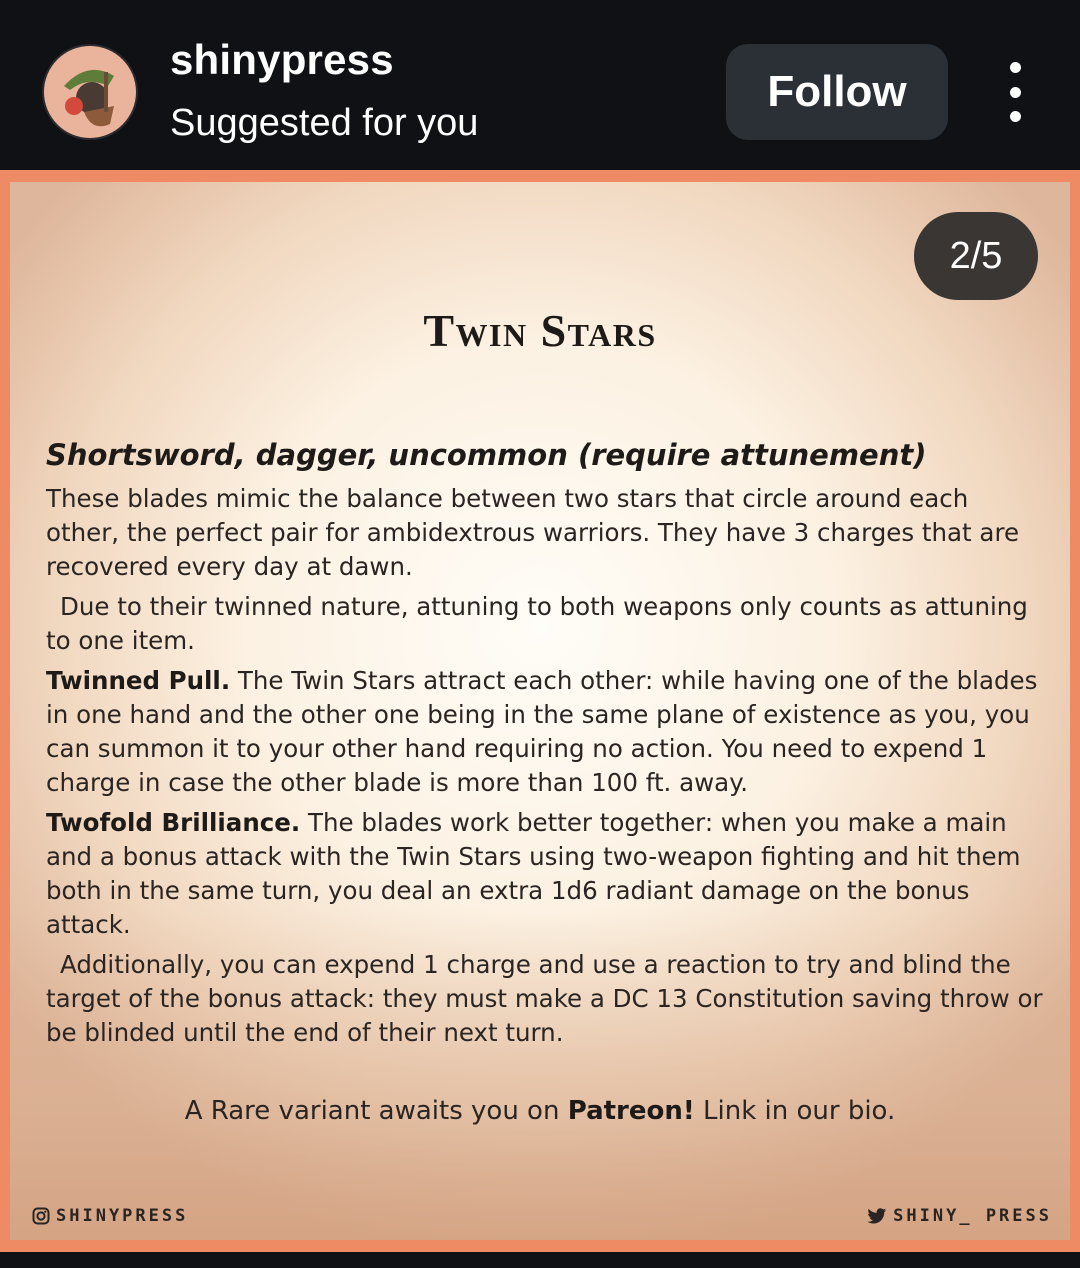 The height and width of the screenshot is (1268, 1080). I want to click on more-options-icon, so click(1015, 92).